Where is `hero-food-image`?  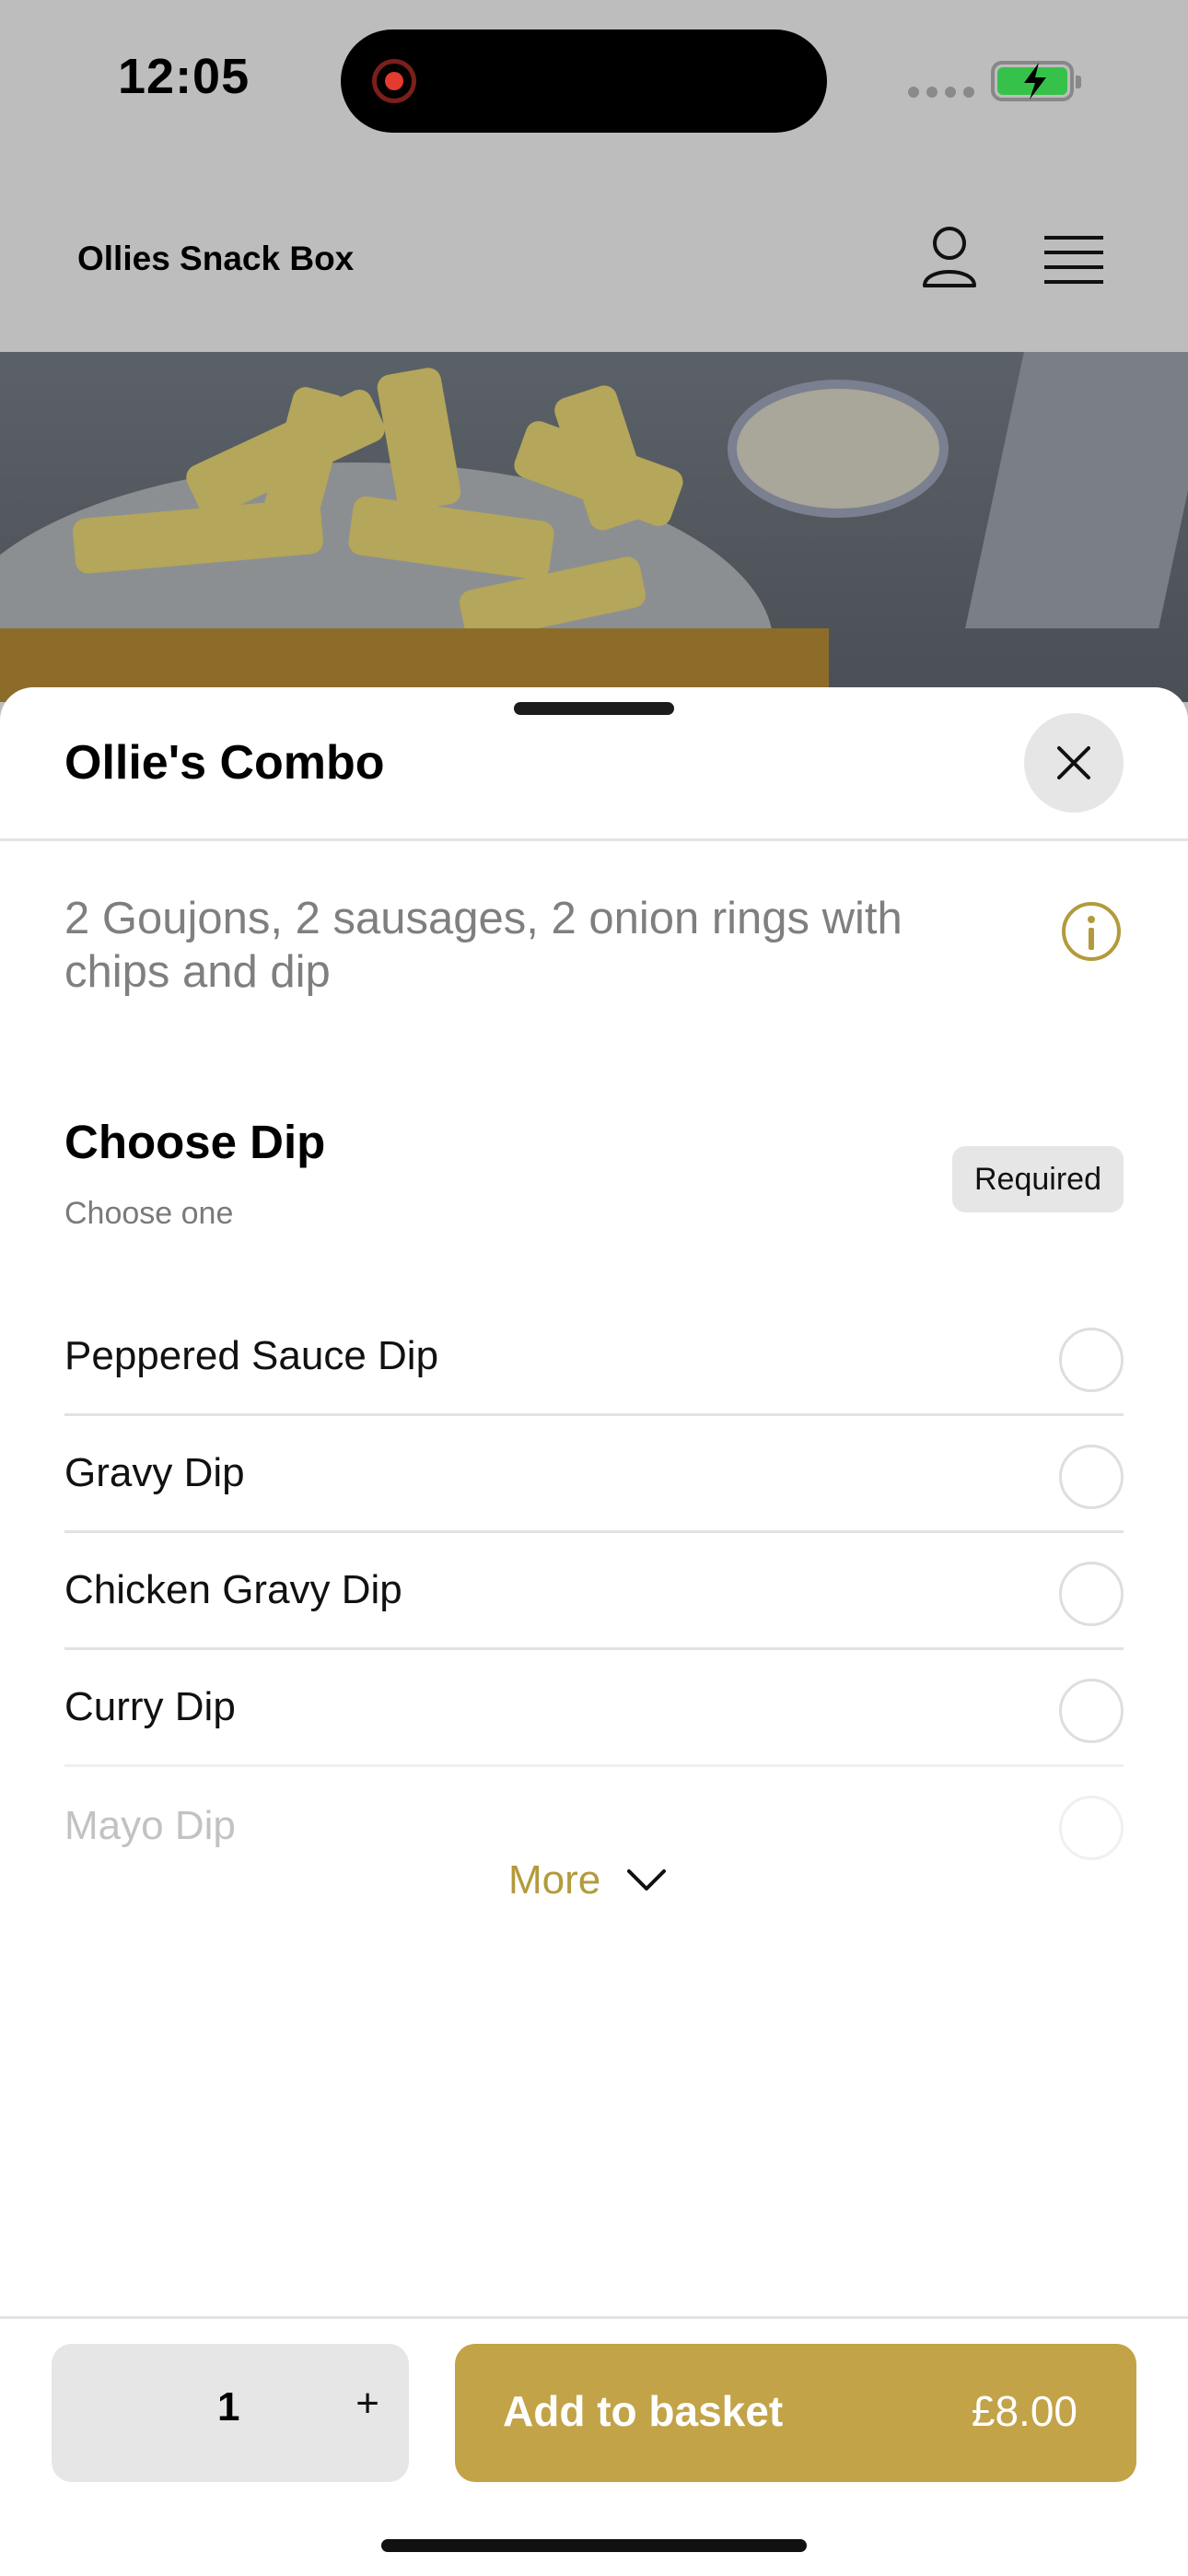
hero-food-image is located at coordinates (594, 527).